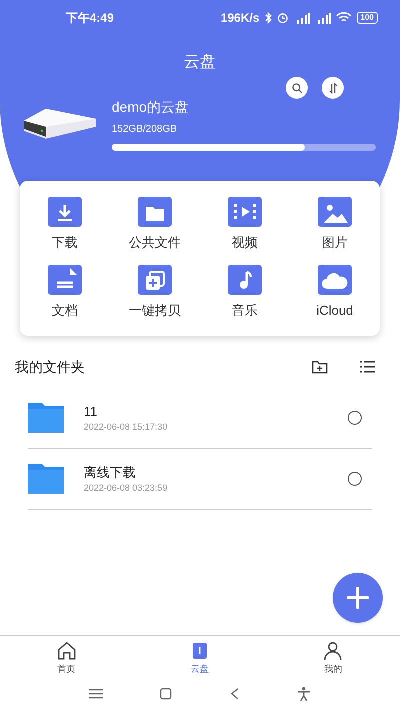 The height and width of the screenshot is (711, 400). I want to click on new-folder-icon, so click(320, 367).